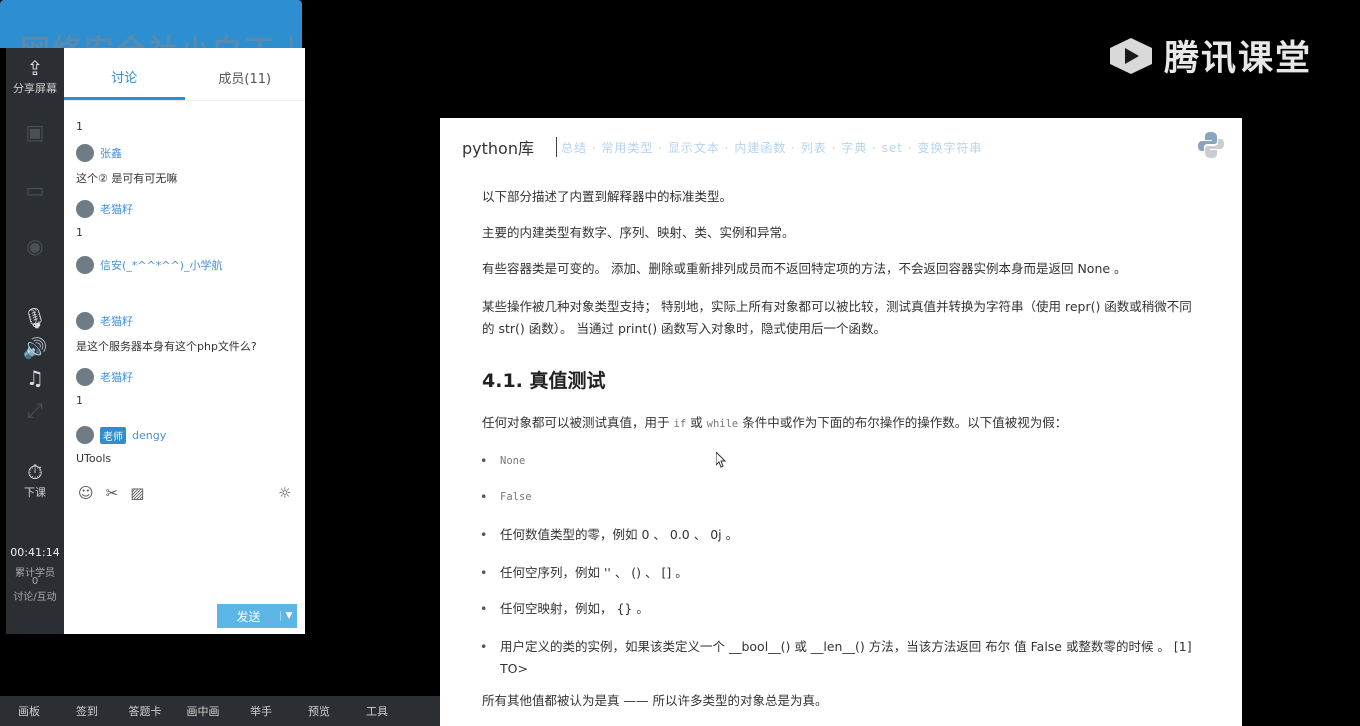  What do you see at coordinates (288, 616) in the screenshot?
I see `chevron-down-icon: ▼` at bounding box center [288, 616].